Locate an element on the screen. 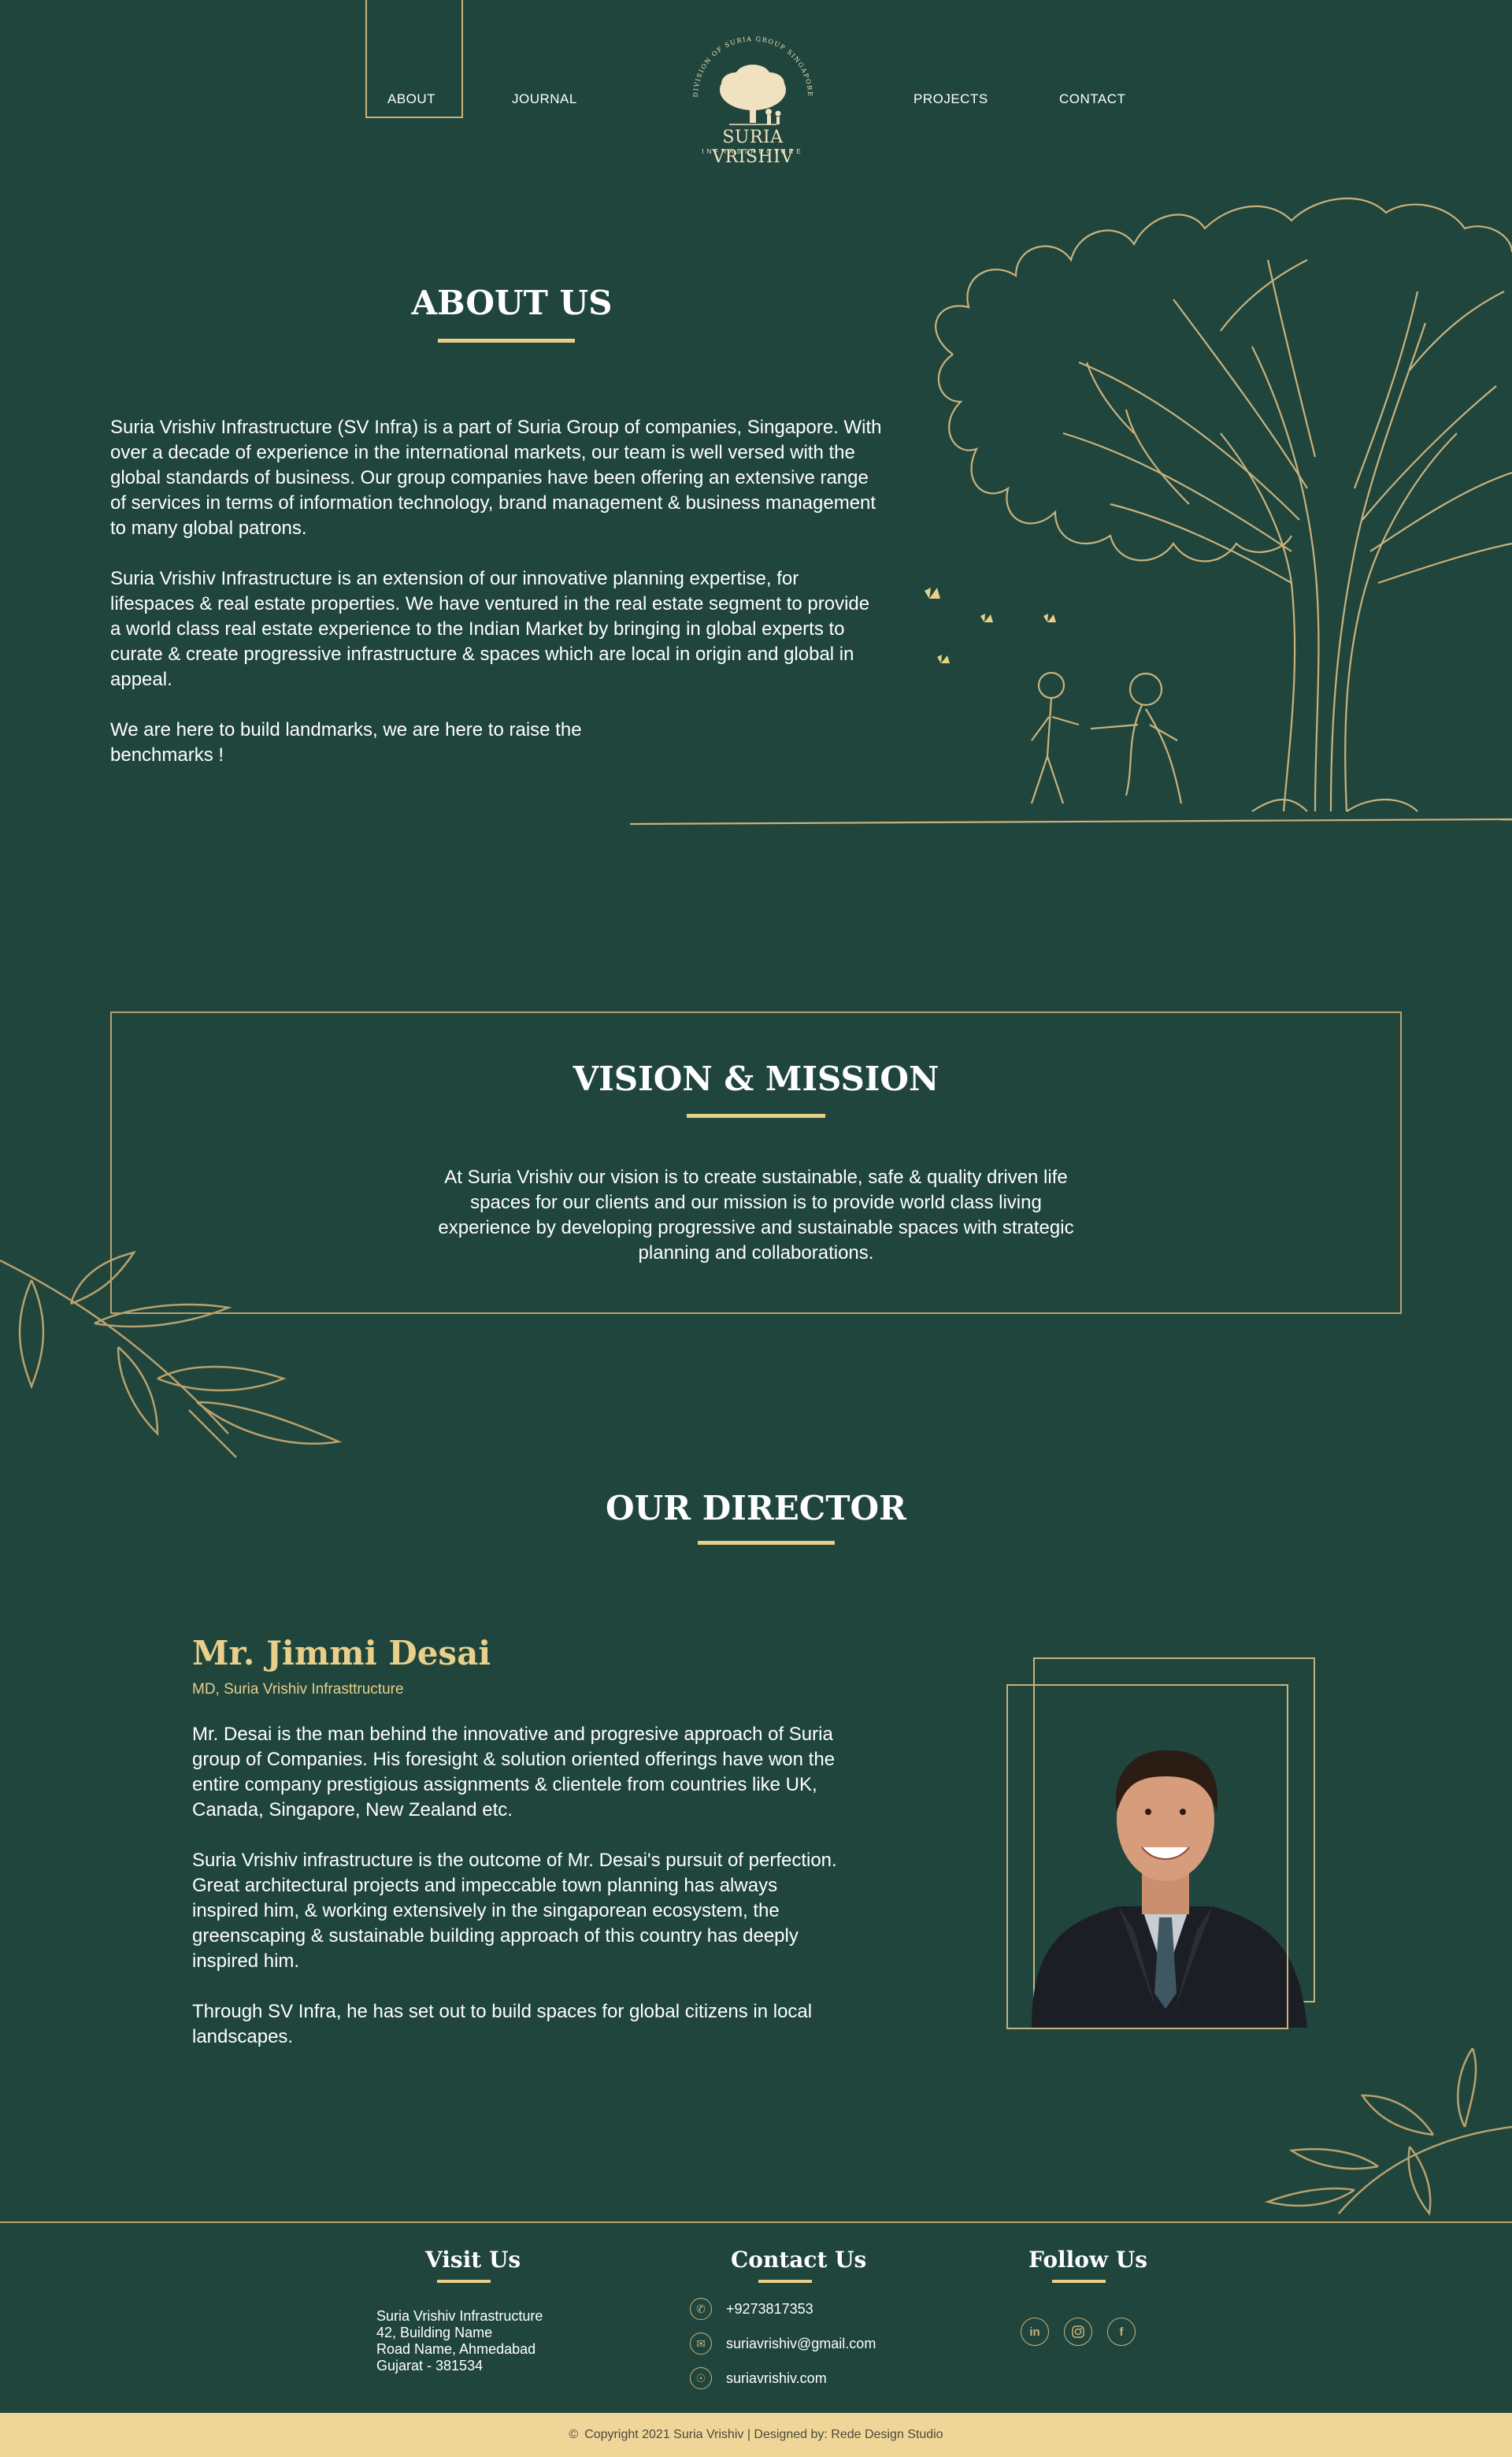 This screenshot has width=1512, height=2457. footer-contact-title: Contact Us is located at coordinates (799, 2260).